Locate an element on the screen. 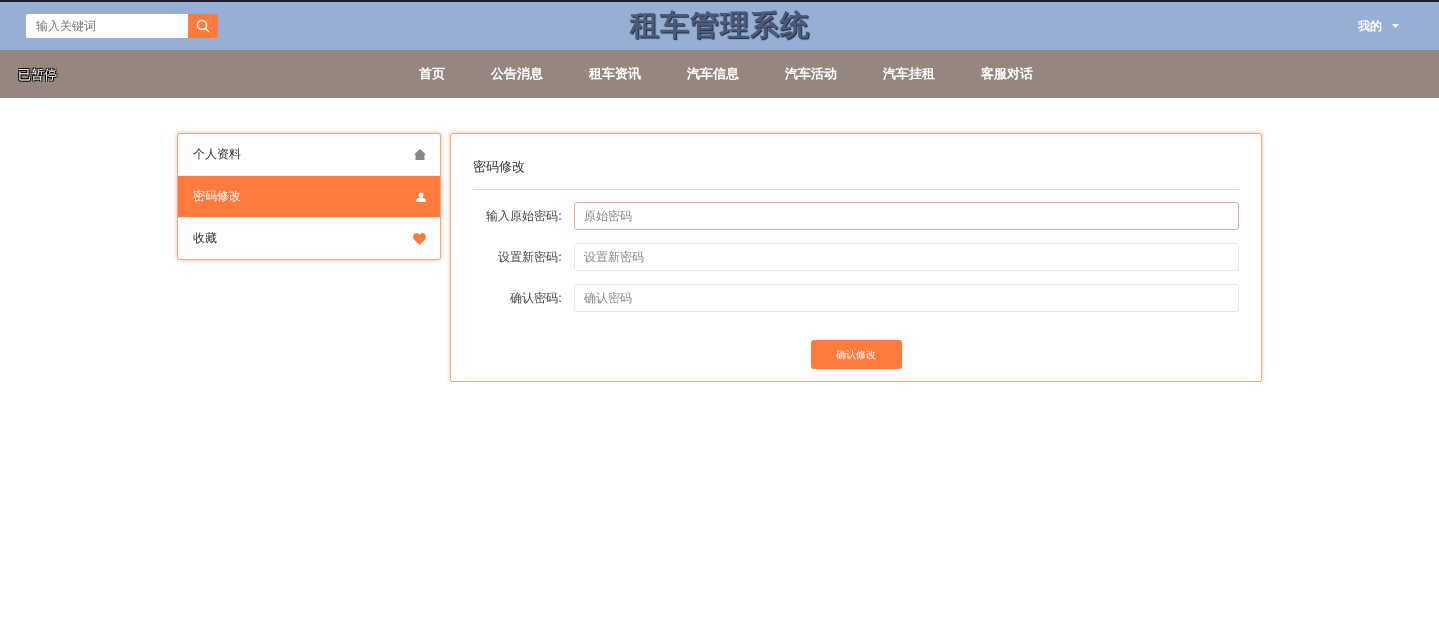 This screenshot has width=1439, height=632. nav-link: 汽车信息 is located at coordinates (712, 74).